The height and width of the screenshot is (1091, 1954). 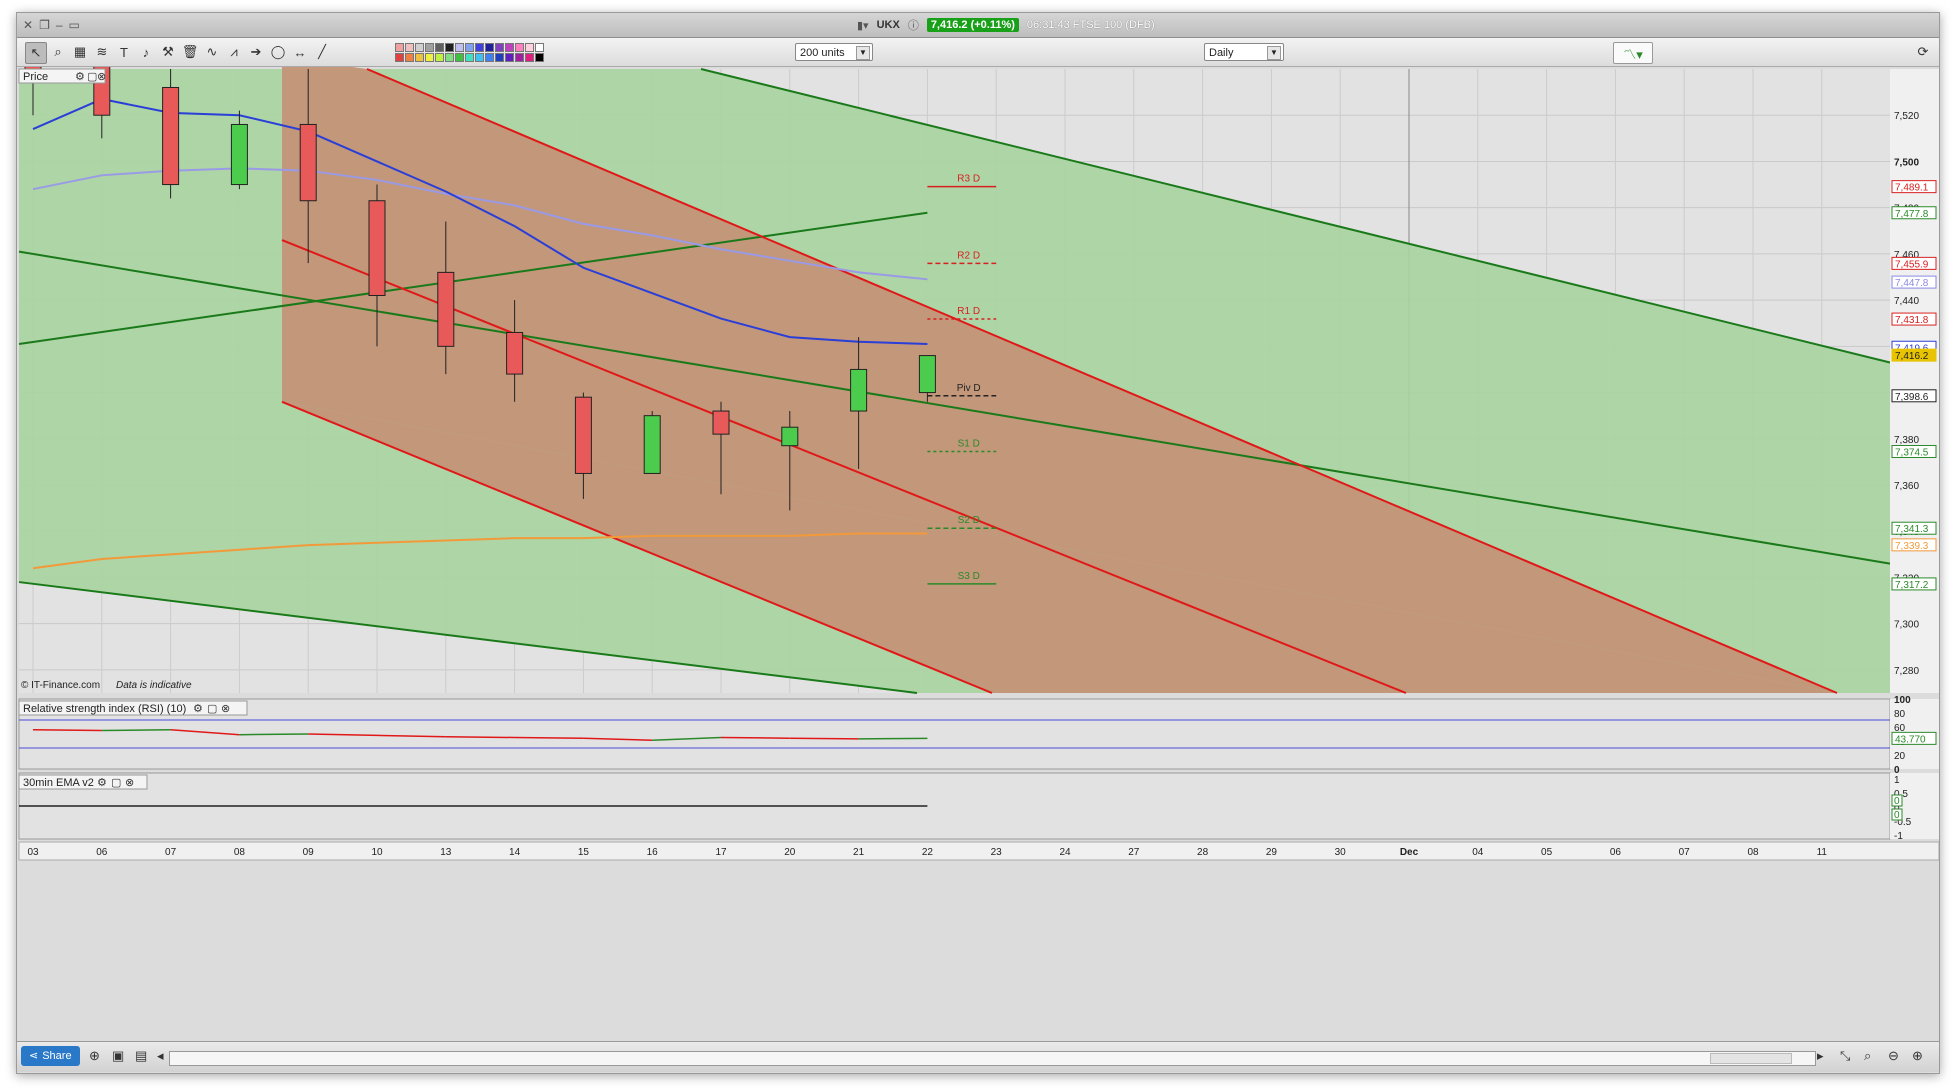 What do you see at coordinates (278, 52) in the screenshot?
I see `lasso-icon: ◯` at bounding box center [278, 52].